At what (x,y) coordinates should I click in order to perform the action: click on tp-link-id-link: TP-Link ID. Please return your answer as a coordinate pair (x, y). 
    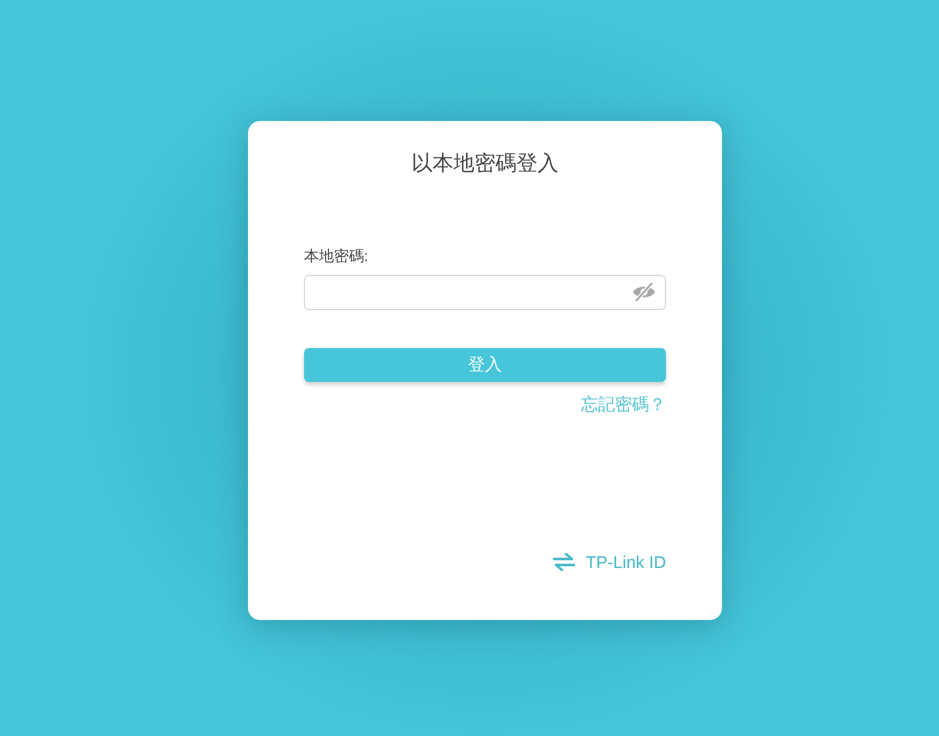
    Looking at the image, I should click on (609, 562).